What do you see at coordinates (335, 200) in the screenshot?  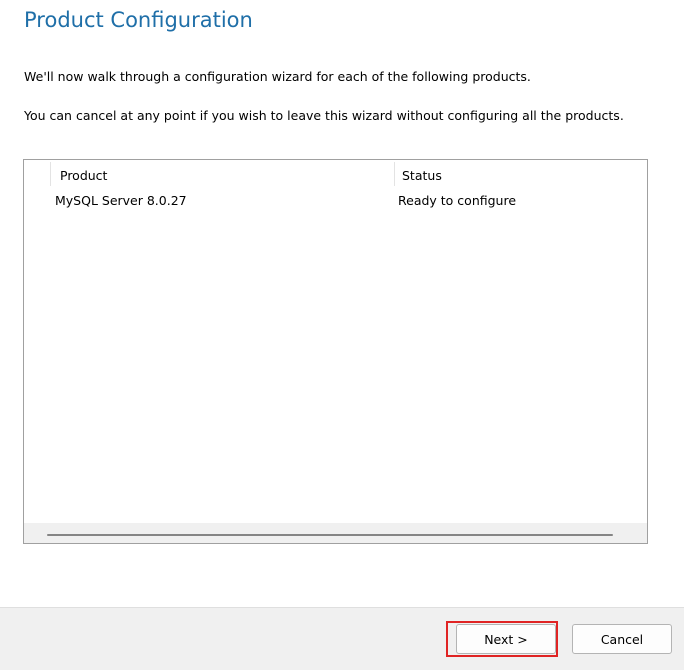 I see `table-row: MySQL Server 8.0.27 Ready to configure` at bounding box center [335, 200].